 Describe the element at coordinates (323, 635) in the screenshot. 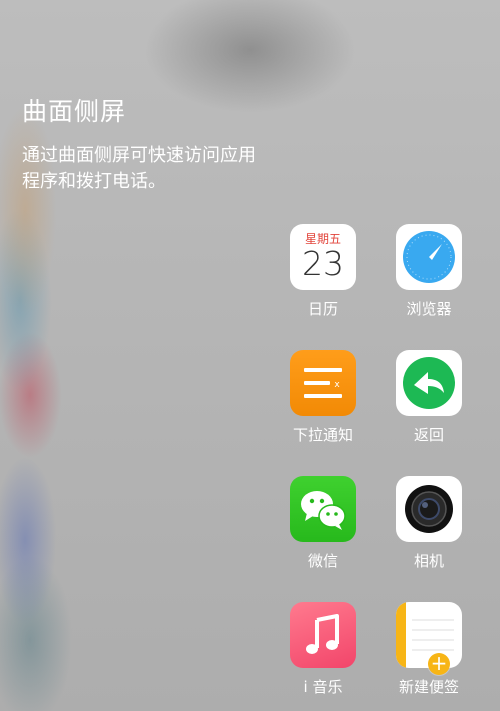

I see `music-note-icon` at that location.